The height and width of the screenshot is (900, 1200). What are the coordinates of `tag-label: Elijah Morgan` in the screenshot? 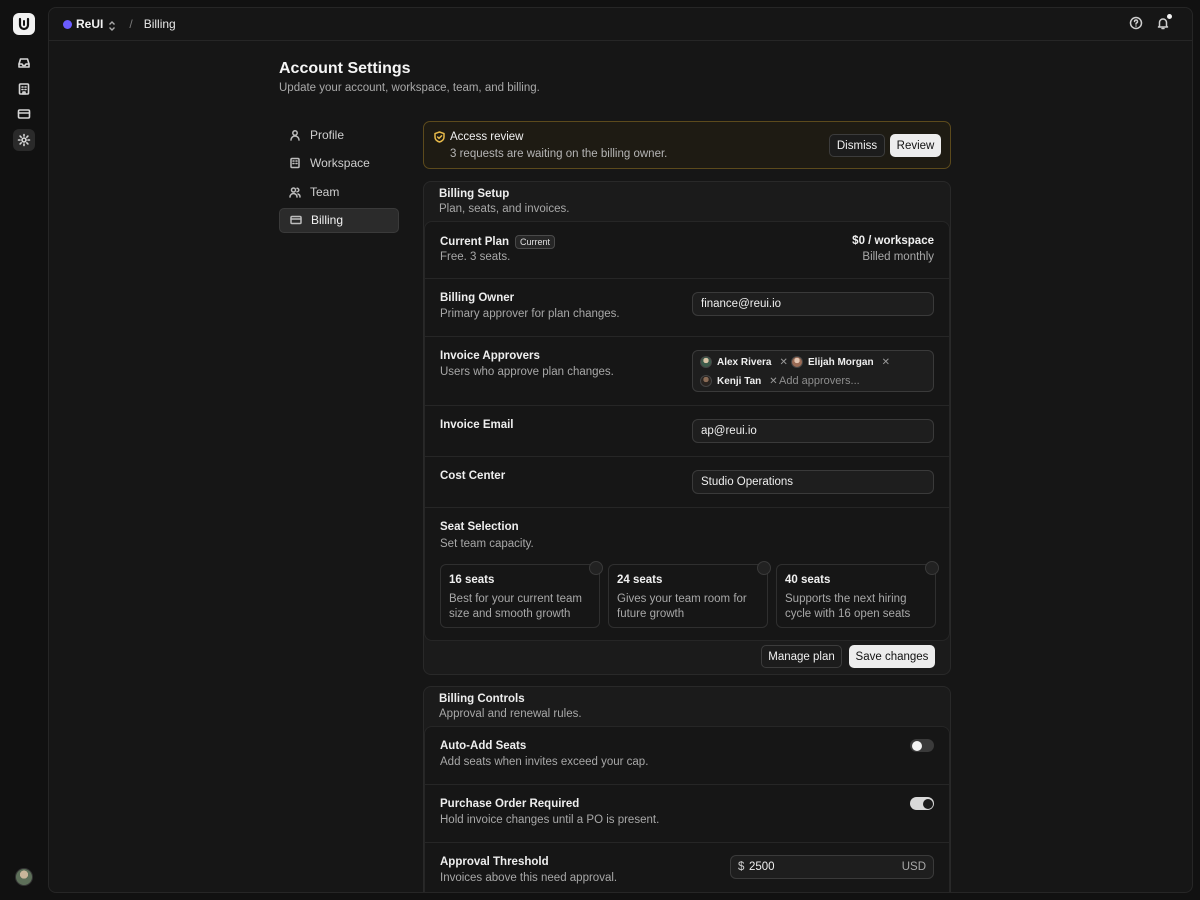 It's located at (841, 362).